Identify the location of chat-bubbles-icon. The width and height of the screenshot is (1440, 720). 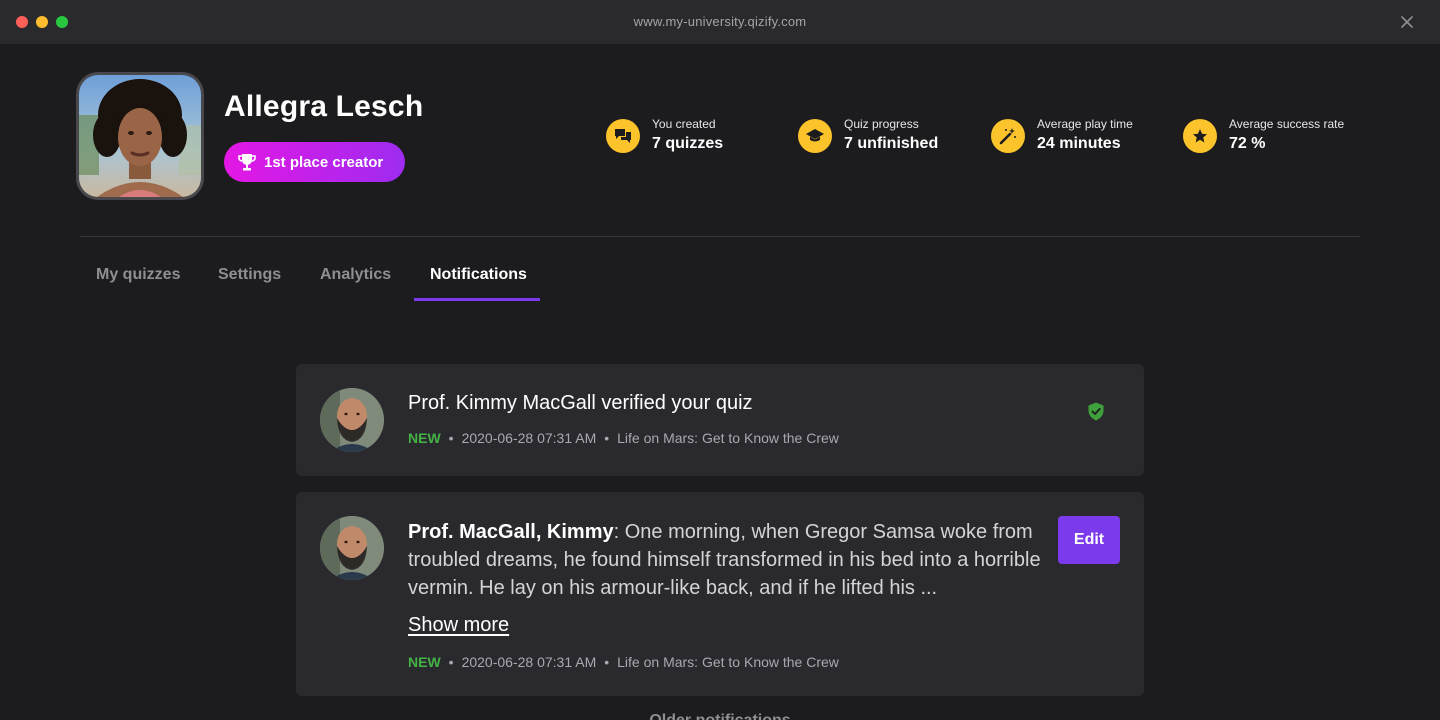
(623, 136).